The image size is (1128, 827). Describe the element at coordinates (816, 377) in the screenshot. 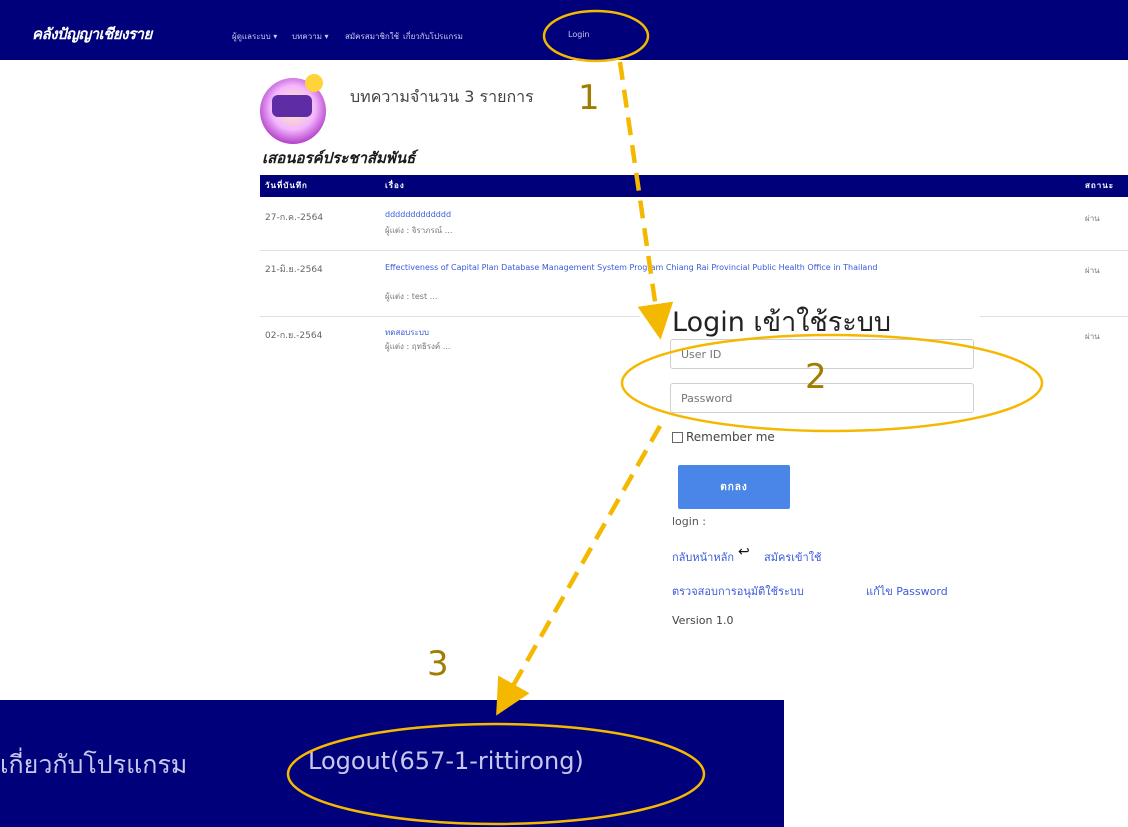

I see `step-number-2: 2` at that location.